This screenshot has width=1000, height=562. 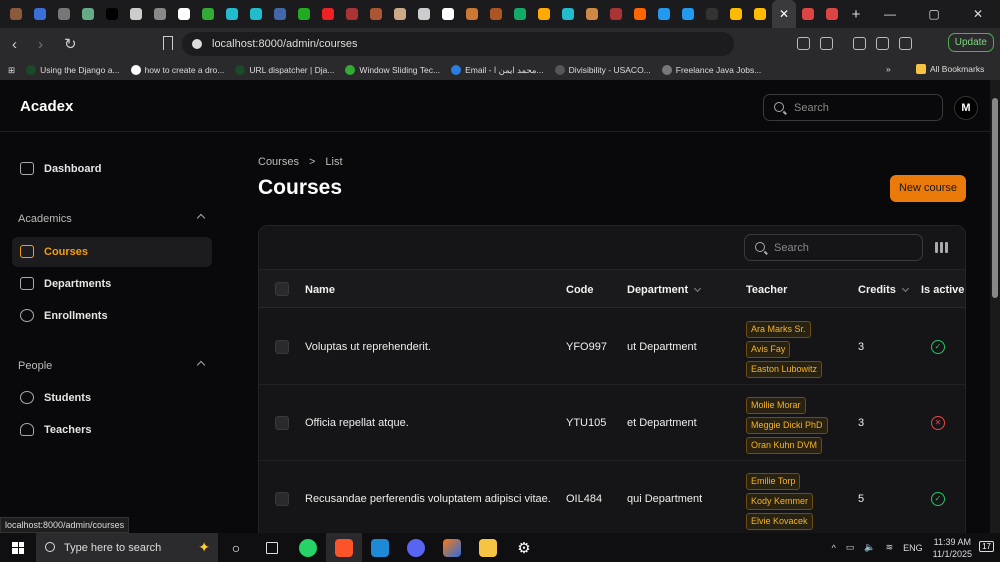 I want to click on site-info-icon, so click(x=197, y=44).